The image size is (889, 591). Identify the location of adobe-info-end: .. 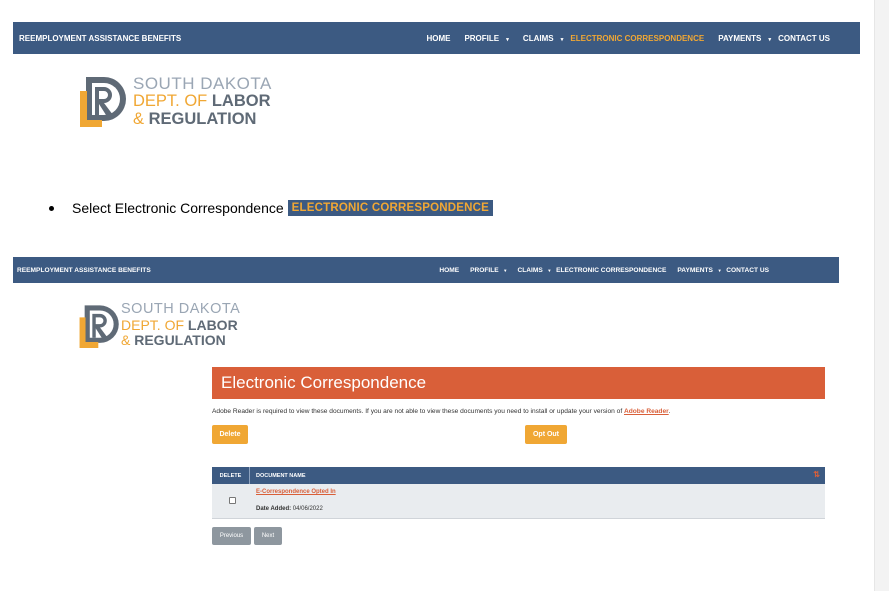
(669, 411).